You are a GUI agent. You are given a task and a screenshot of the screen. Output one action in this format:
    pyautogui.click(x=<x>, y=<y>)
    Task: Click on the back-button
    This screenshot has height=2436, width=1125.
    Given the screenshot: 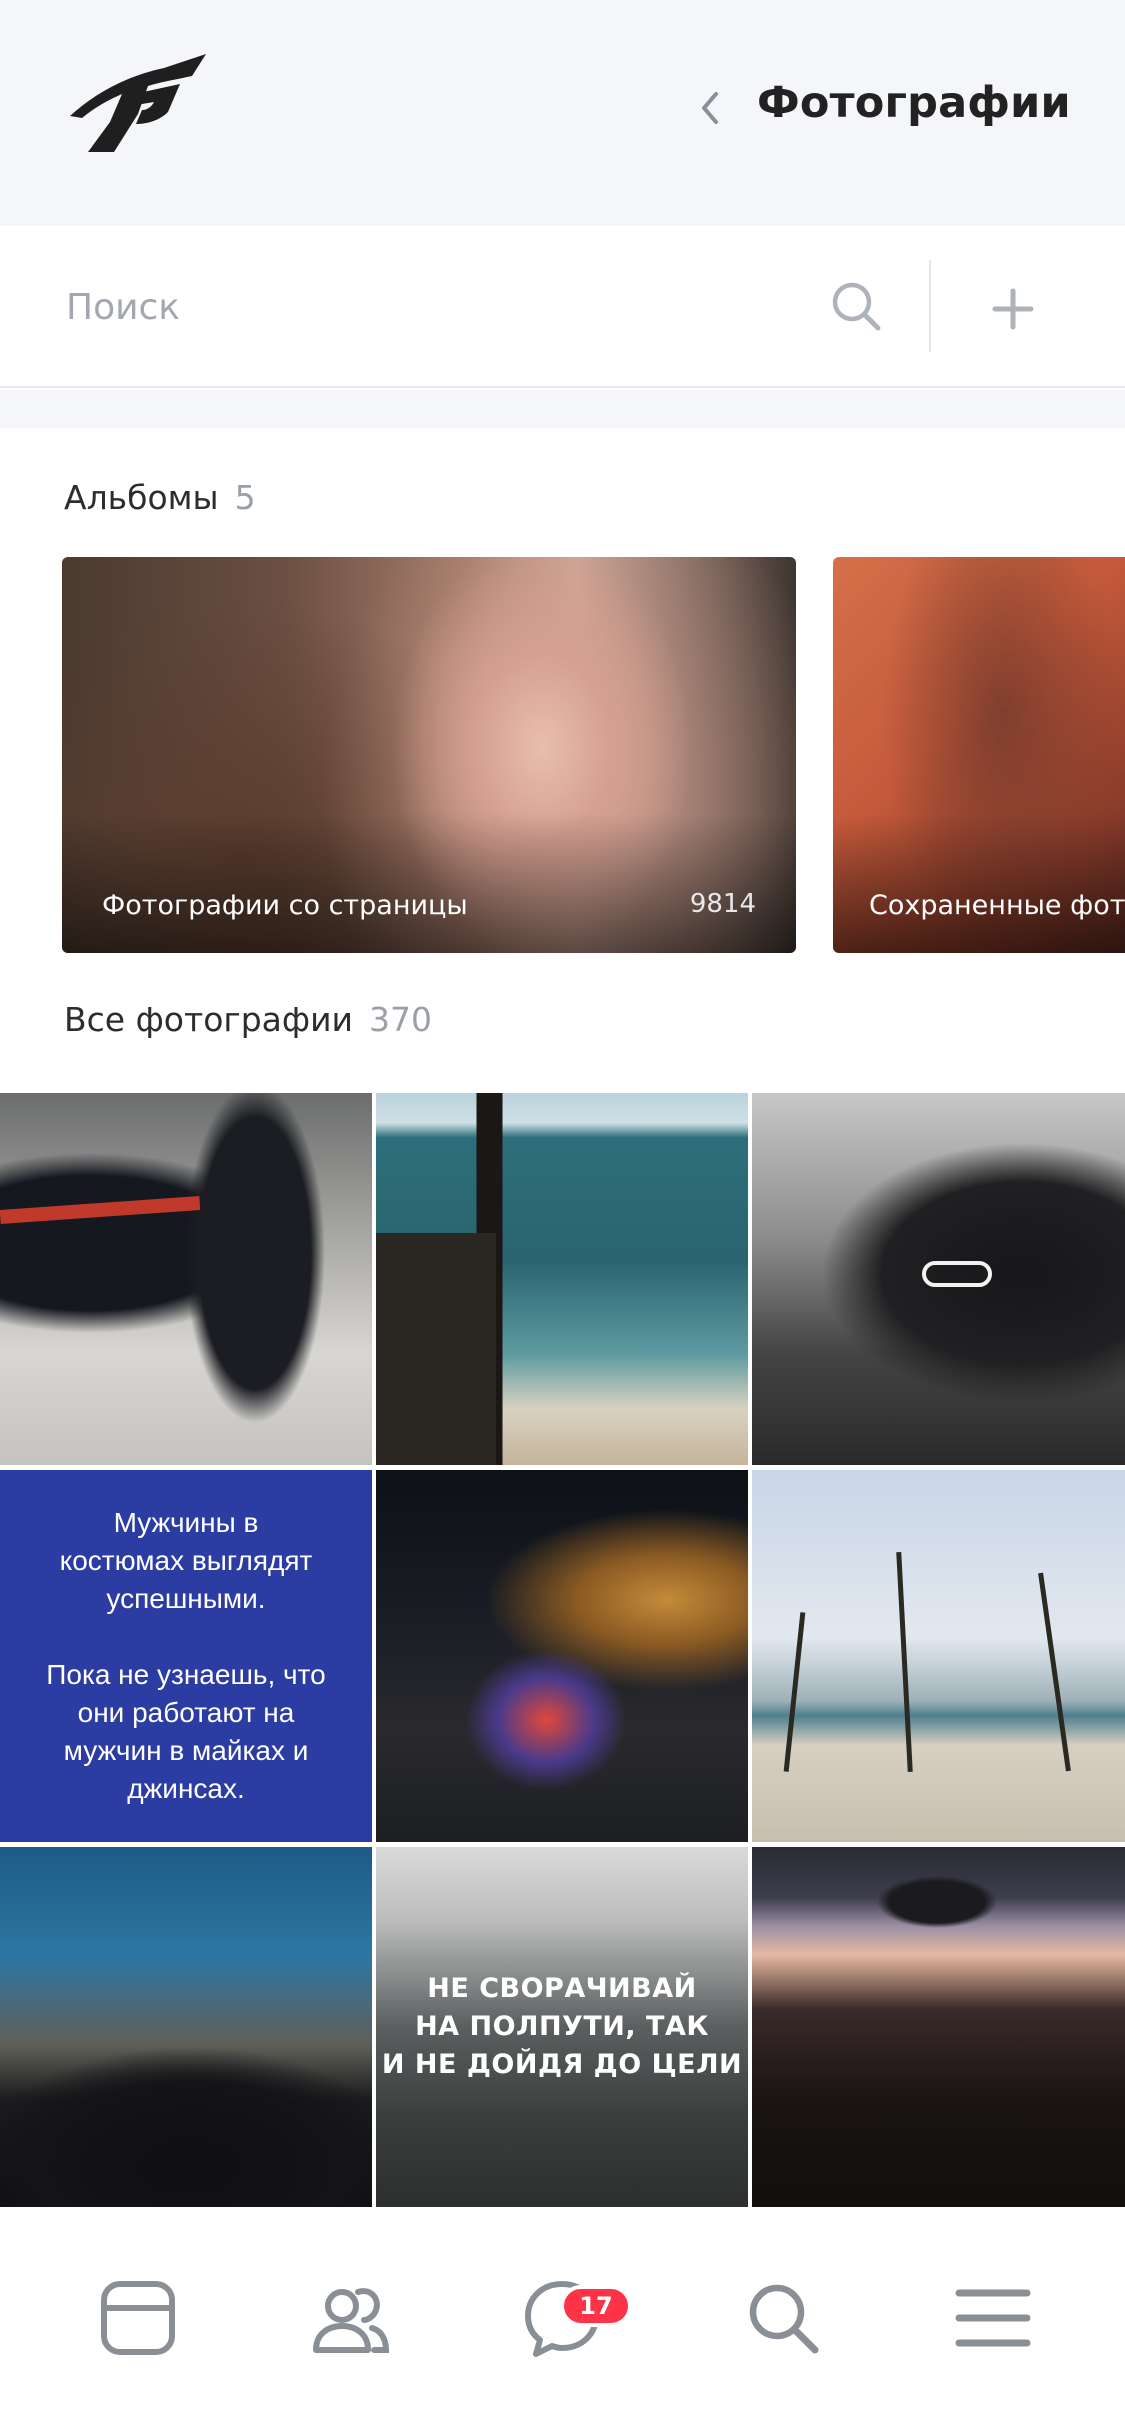 What is the action you would take?
    pyautogui.click(x=710, y=108)
    